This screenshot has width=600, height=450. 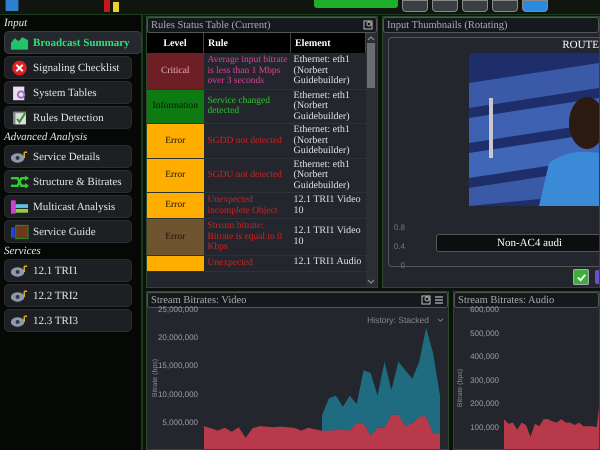 What do you see at coordinates (68, 67) in the screenshot?
I see `nav-item: Signaling Checklist` at bounding box center [68, 67].